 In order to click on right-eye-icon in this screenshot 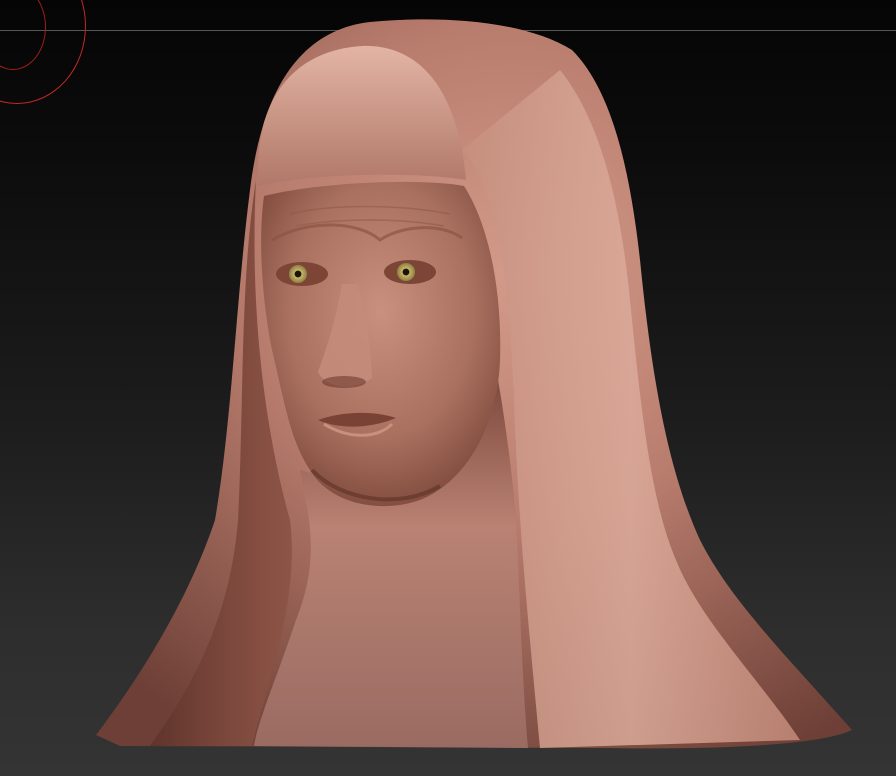, I will do `click(406, 272)`.